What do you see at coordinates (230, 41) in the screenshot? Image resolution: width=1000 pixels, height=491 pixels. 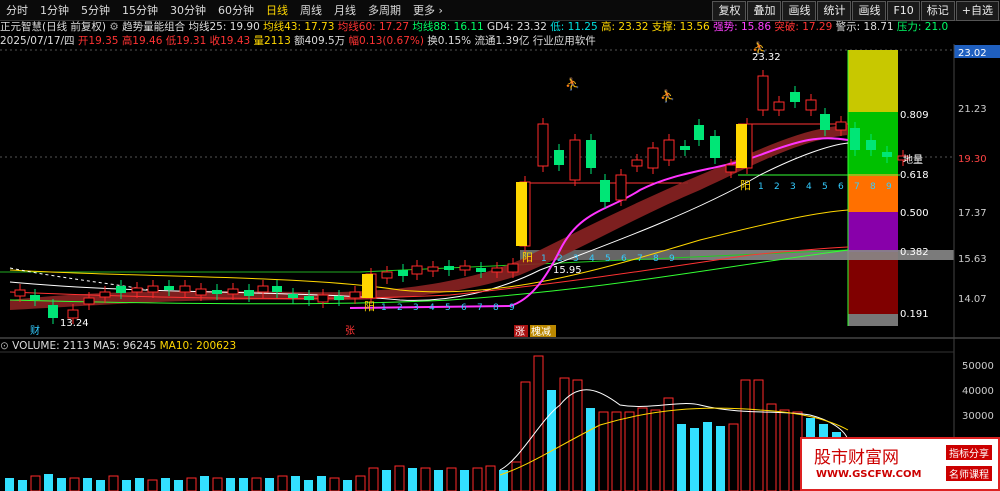 I see `quote-close: 收19.43` at bounding box center [230, 41].